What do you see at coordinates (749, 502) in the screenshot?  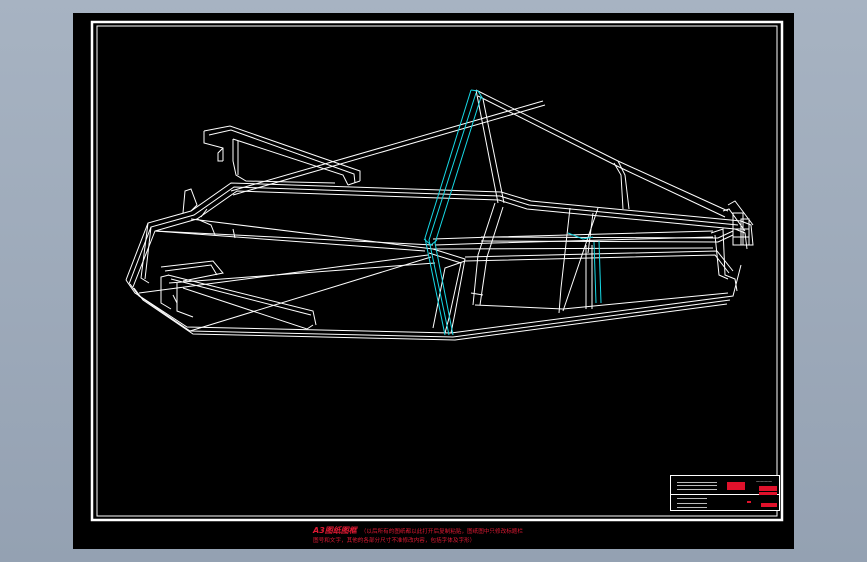 I see `title-block-red-mark` at bounding box center [749, 502].